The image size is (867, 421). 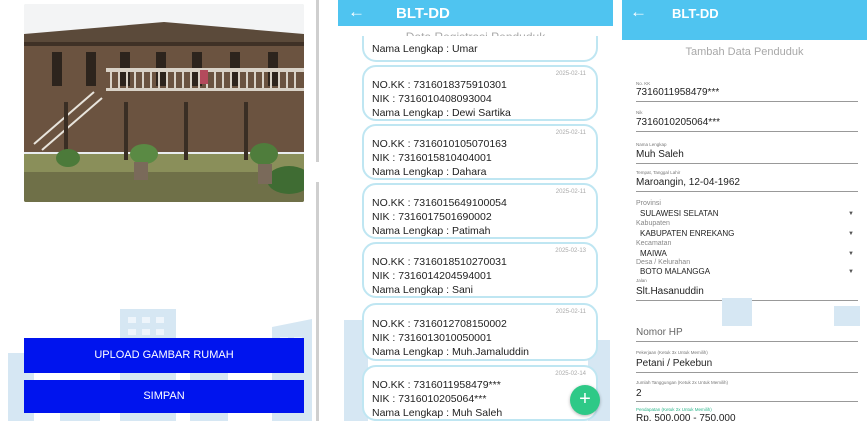 What do you see at coordinates (688, 182) in the screenshot?
I see `birth-place-date-field: Maroangin, 12-04-1962` at bounding box center [688, 182].